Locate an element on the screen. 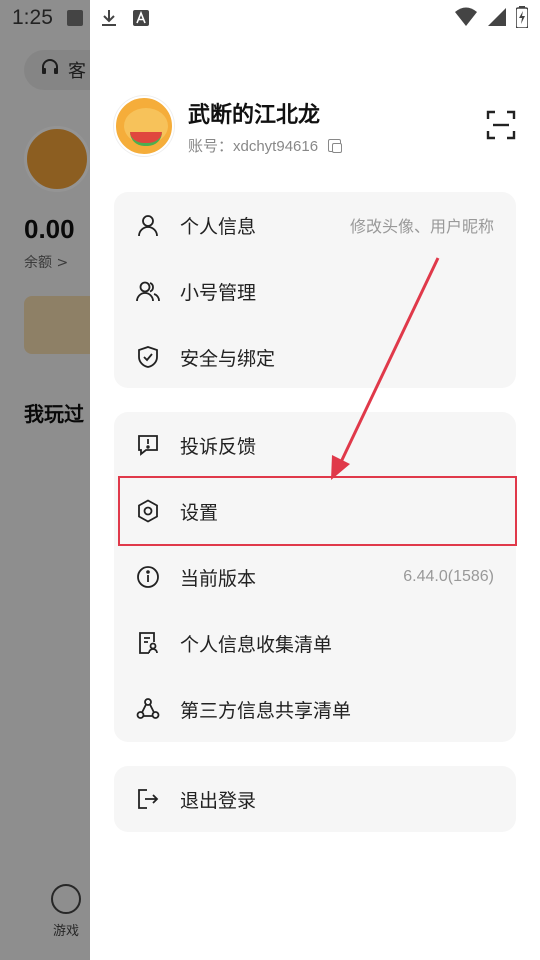  menu-item-label: 投诉反馈 is located at coordinates (218, 446).